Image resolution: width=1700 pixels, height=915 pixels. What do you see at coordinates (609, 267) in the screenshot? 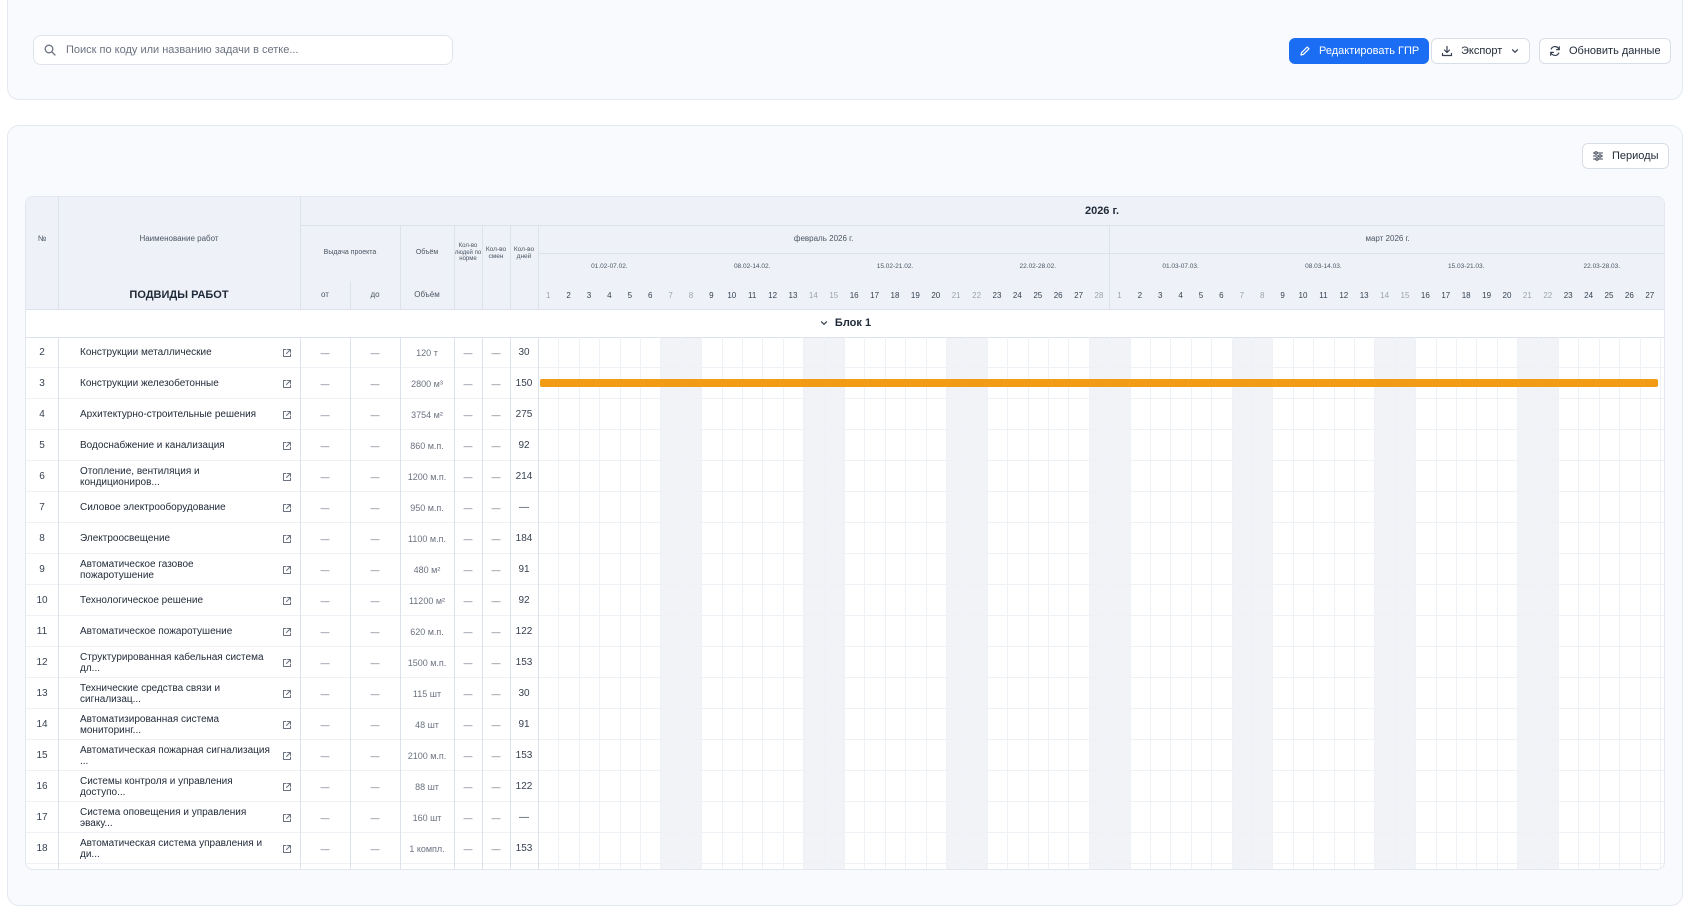
I see `week-feb-1: 01.02-07.02.` at bounding box center [609, 267].